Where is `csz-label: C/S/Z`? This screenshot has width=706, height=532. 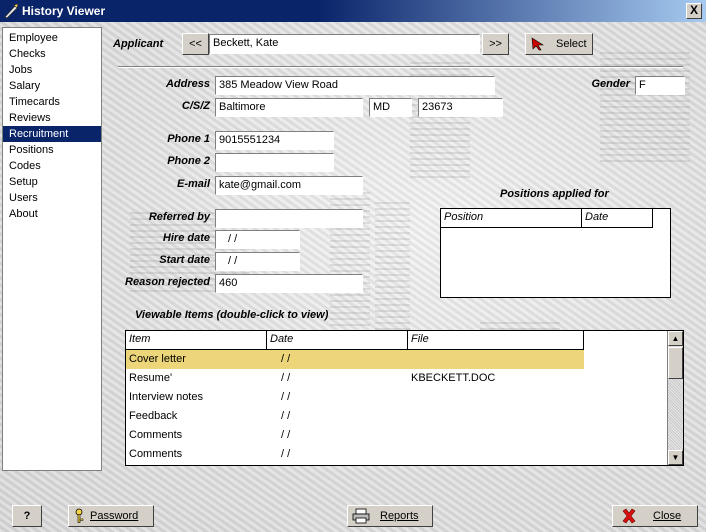 csz-label: C/S/Z is located at coordinates (195, 106).